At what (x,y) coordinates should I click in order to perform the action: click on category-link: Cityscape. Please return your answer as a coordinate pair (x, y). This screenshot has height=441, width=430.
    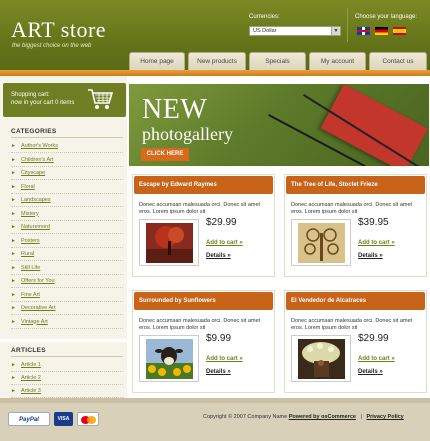
    Looking at the image, I should click on (33, 173).